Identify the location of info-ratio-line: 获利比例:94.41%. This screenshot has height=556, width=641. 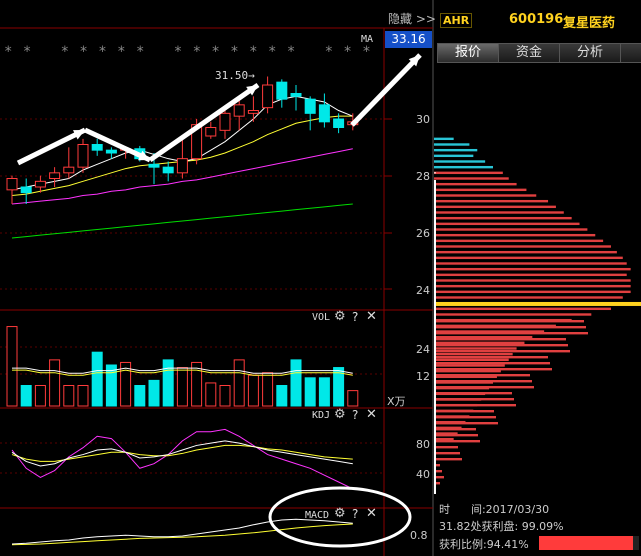
(484, 544).